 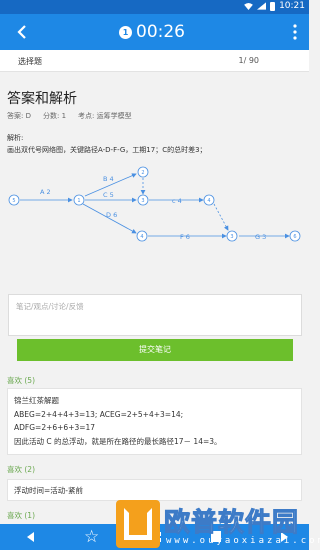 What do you see at coordinates (48, 490) in the screenshot?
I see `comment-line: 浮动时间=活动-紧前` at bounding box center [48, 490].